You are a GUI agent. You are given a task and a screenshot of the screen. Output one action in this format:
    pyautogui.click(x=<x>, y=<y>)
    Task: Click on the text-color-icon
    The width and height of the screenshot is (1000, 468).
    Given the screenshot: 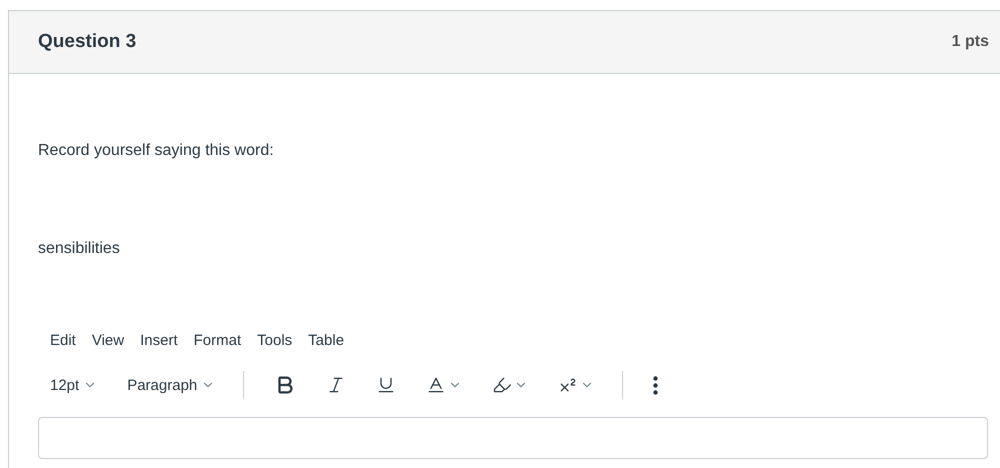 What is the action you would take?
    pyautogui.click(x=436, y=385)
    